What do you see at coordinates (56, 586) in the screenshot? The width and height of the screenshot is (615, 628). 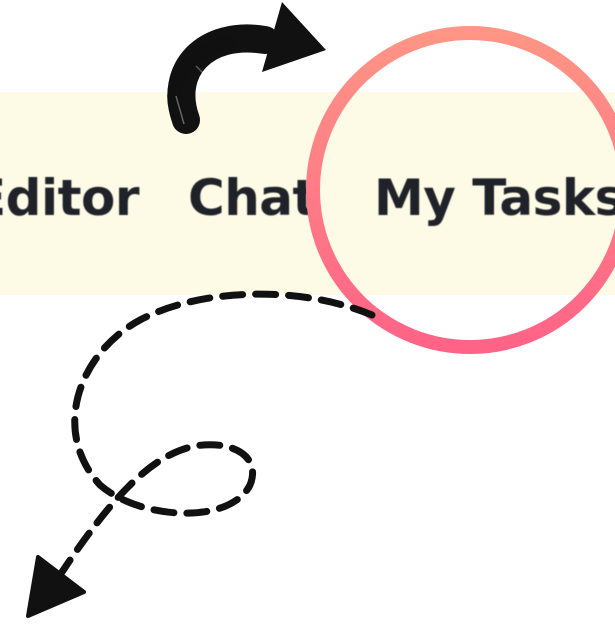 I see `arrowhead-icon` at bounding box center [56, 586].